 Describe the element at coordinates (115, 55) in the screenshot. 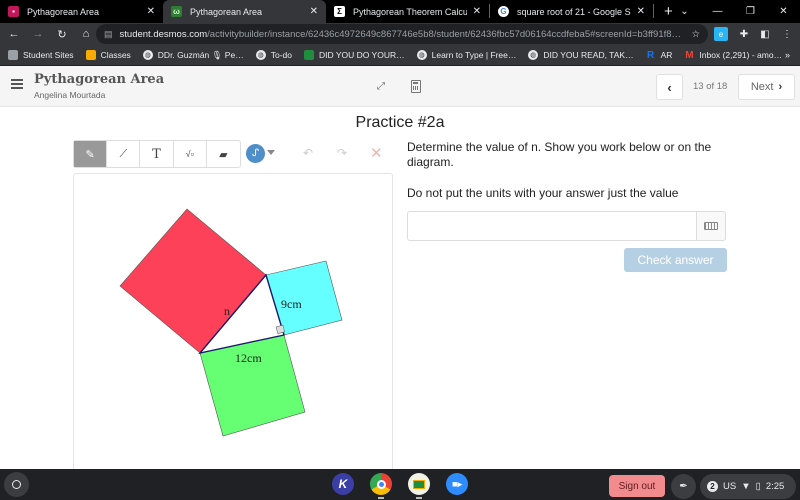

I see `bookmark-label: Classes` at that location.